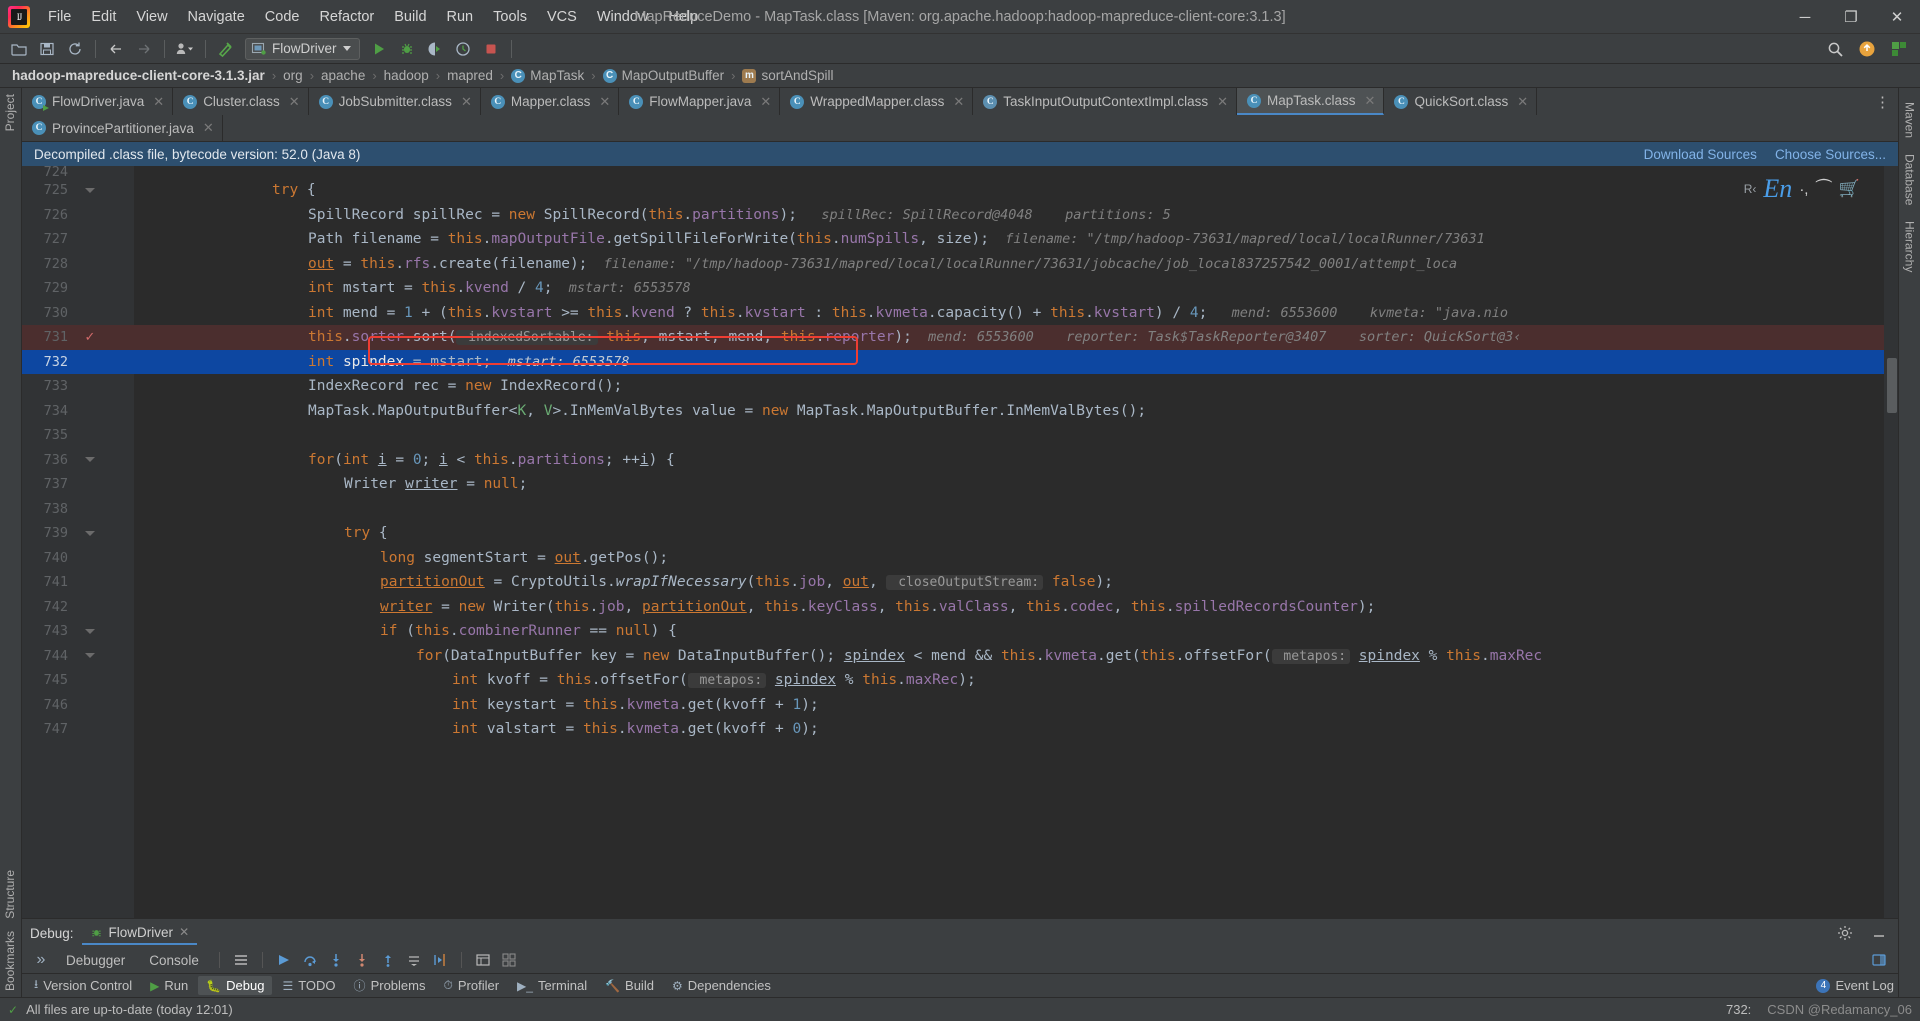 Image resolution: width=1920 pixels, height=1021 pixels. Describe the element at coordinates (550, 101) in the screenshot. I see `tab-mapper-class: C Mapper.class ✕` at that location.